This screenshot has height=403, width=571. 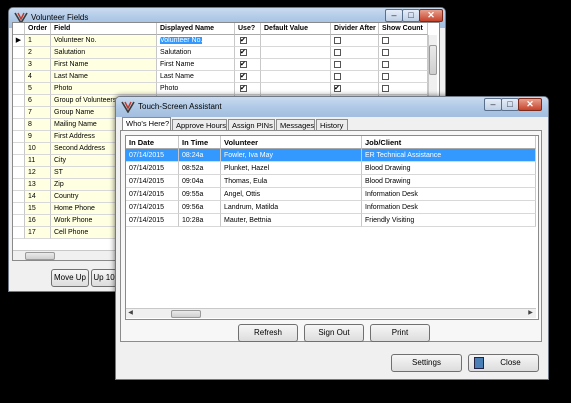 What do you see at coordinates (530, 313) in the screenshot?
I see `scroll-right-icon: ▶` at bounding box center [530, 313].